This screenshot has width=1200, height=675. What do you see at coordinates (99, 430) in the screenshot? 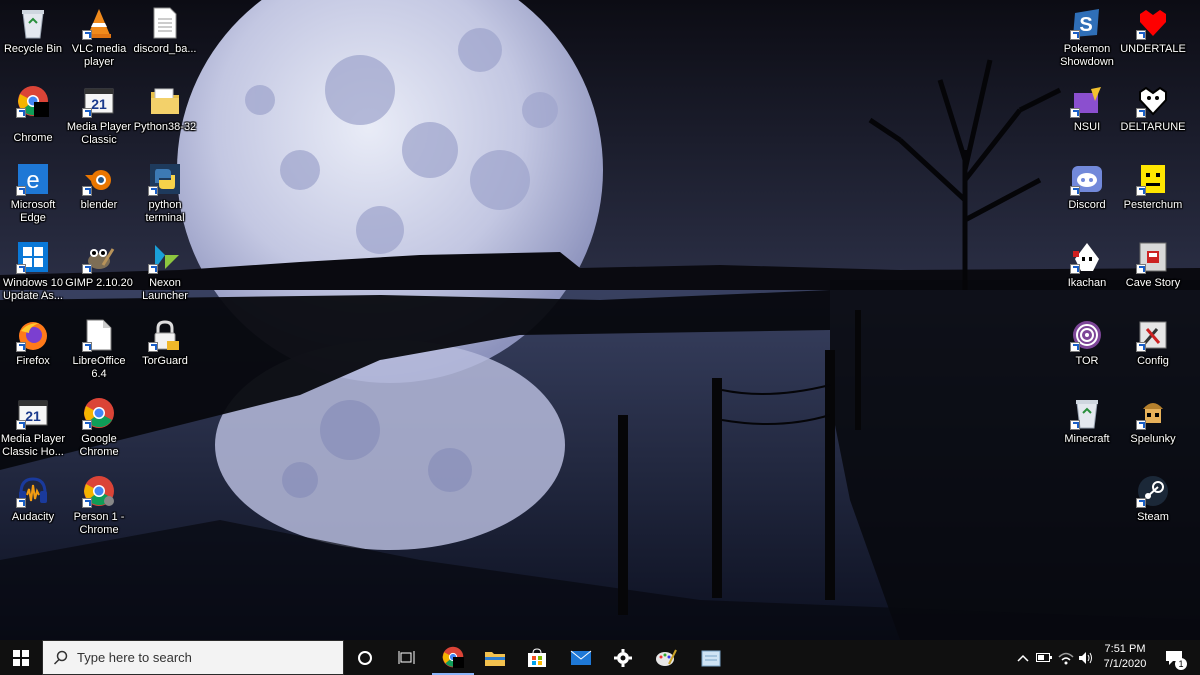
I see `desktop-icon-google-chrome: Google Chrome` at bounding box center [99, 430].